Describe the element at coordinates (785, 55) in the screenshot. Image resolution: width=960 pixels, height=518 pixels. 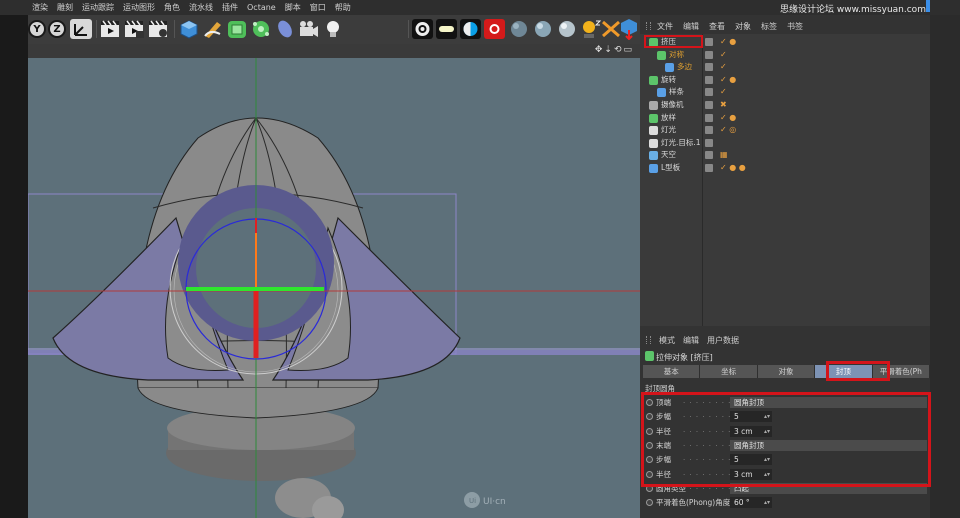
I see `object-row: 对称 ✓` at that location.